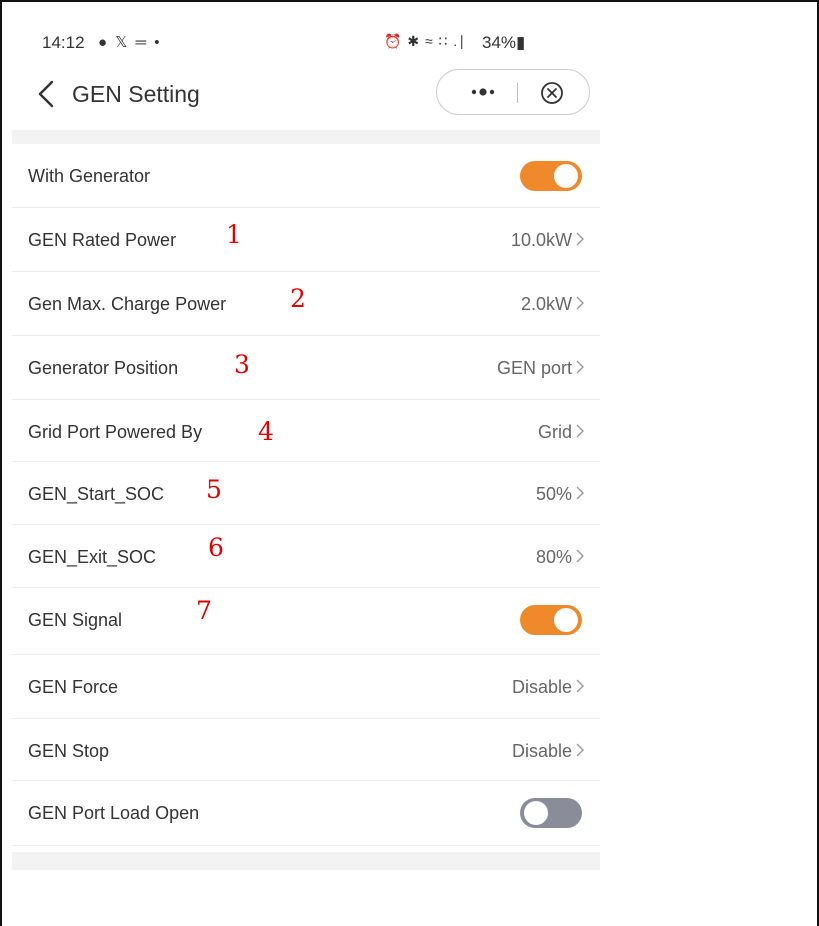  What do you see at coordinates (306, 96) in the screenshot?
I see `nav-bar: GEN Setting` at bounding box center [306, 96].